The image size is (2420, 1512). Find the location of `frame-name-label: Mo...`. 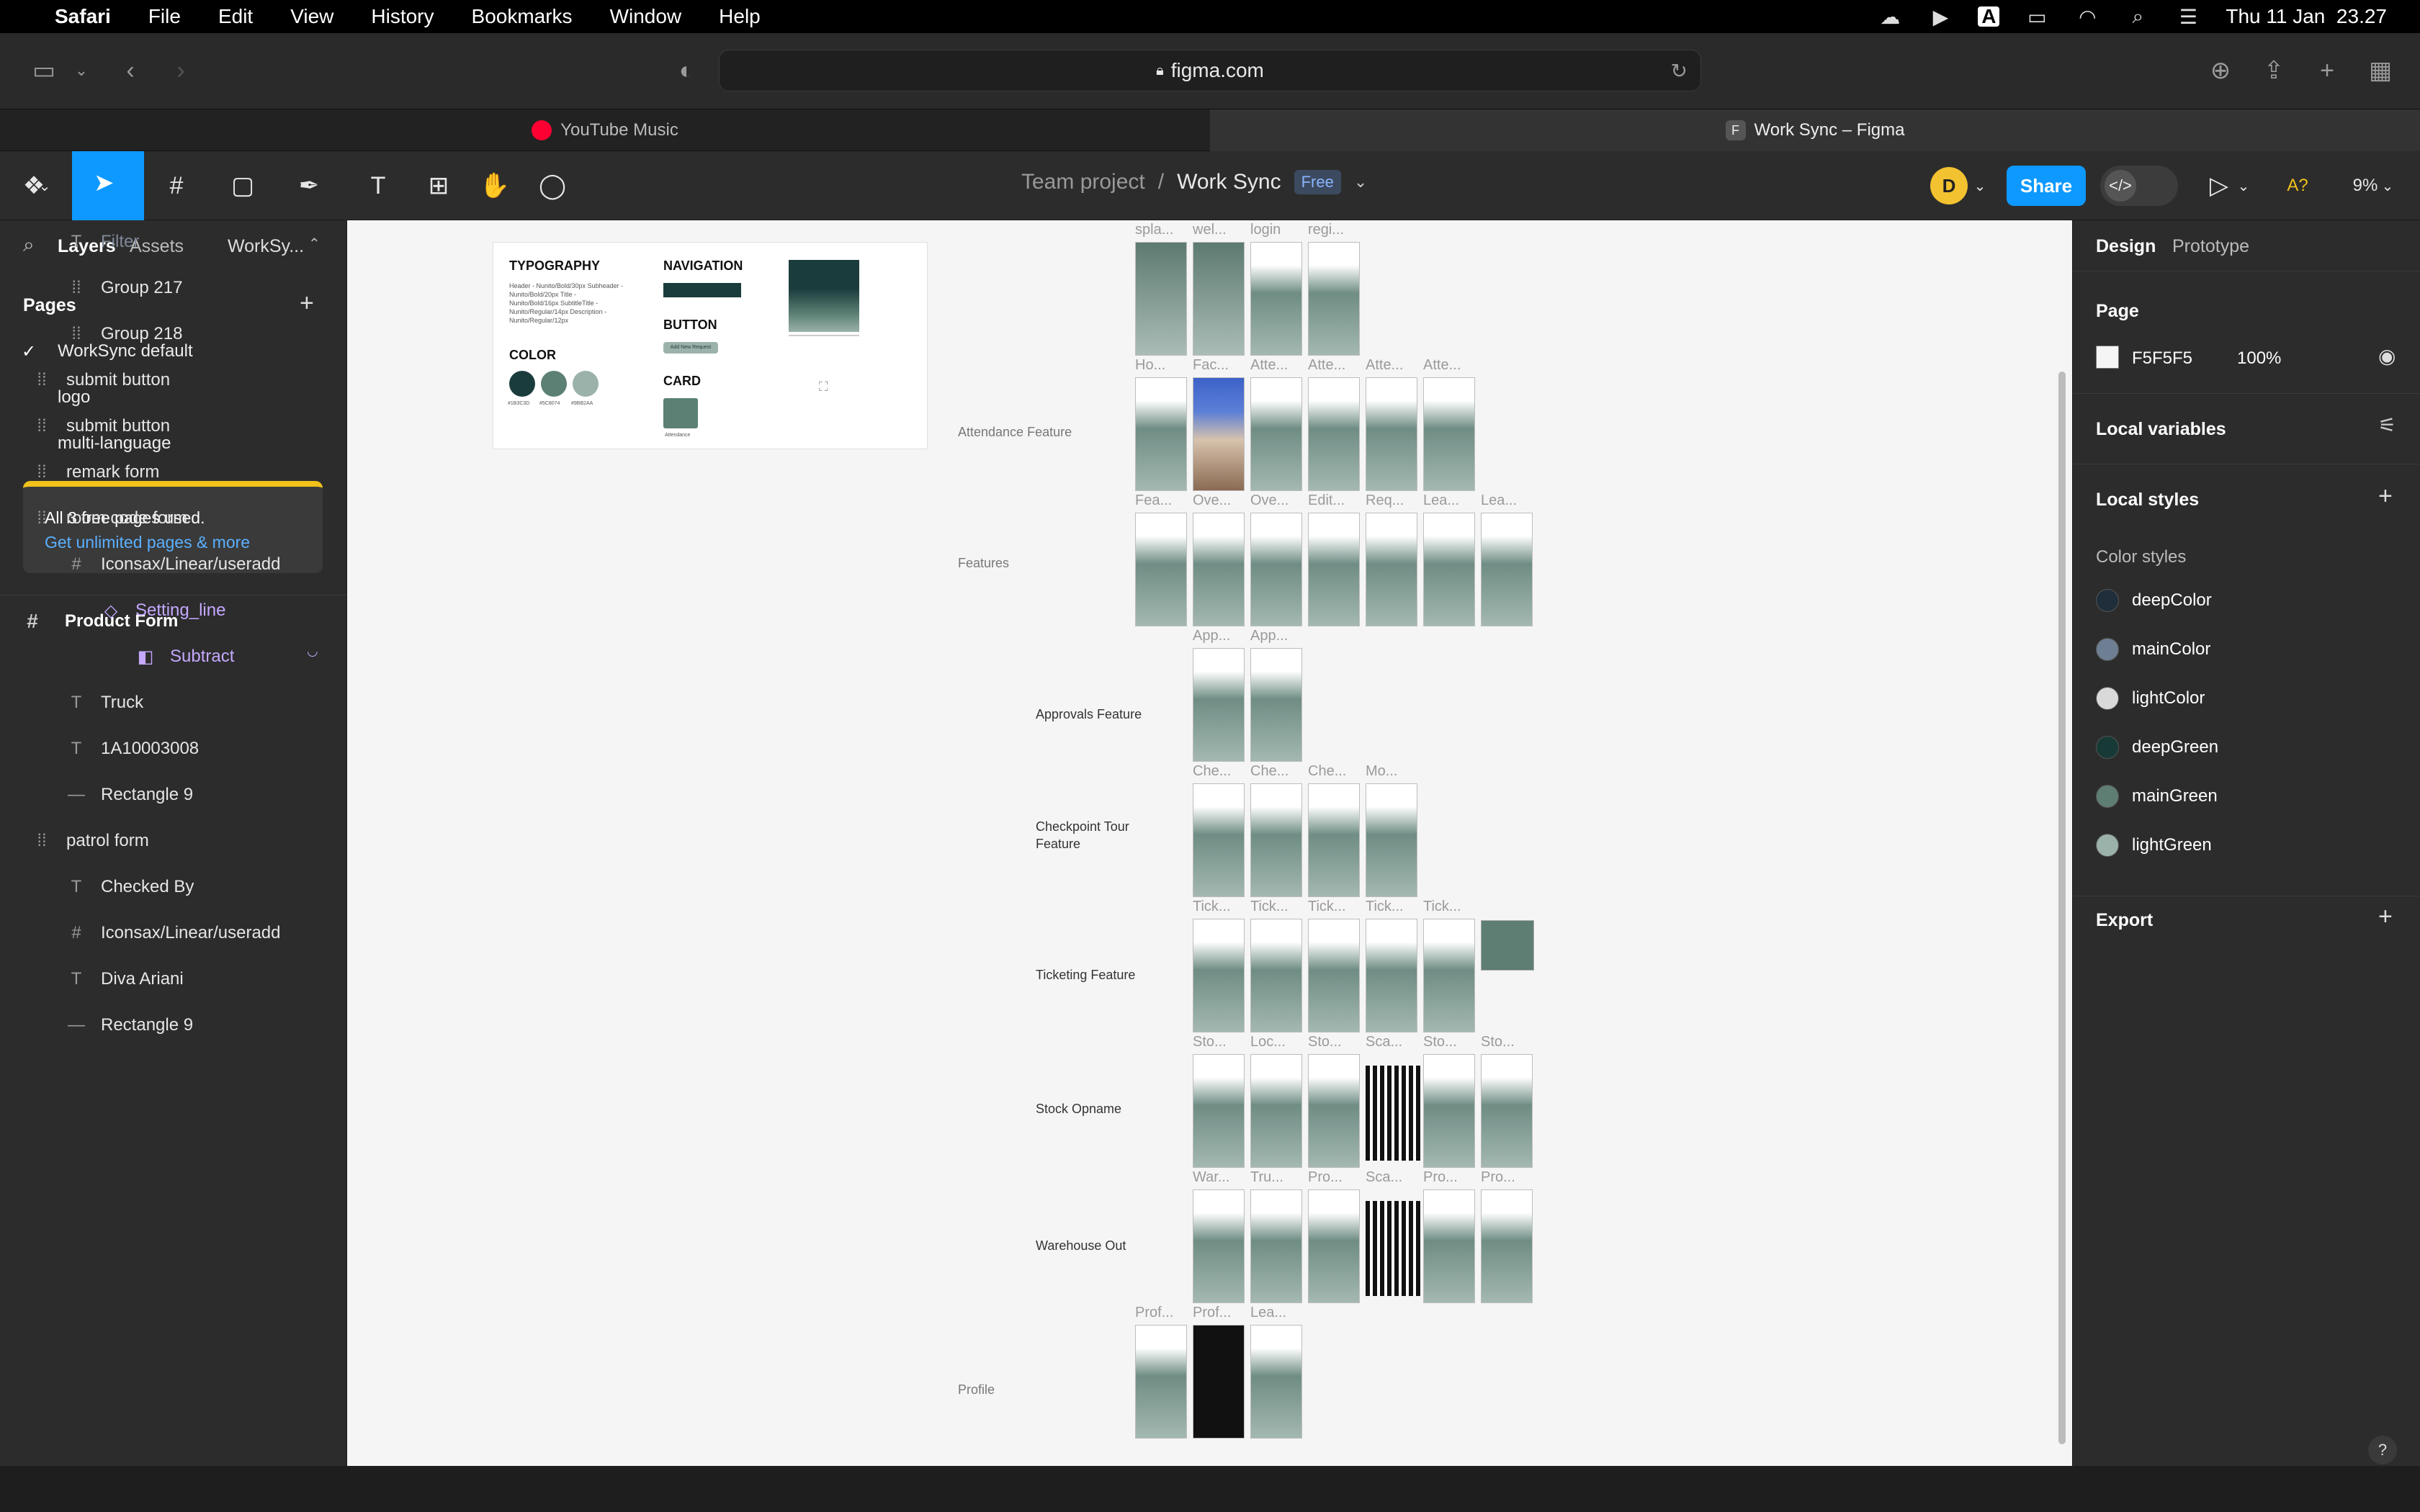

frame-name-label: Mo... is located at coordinates (1381, 771).